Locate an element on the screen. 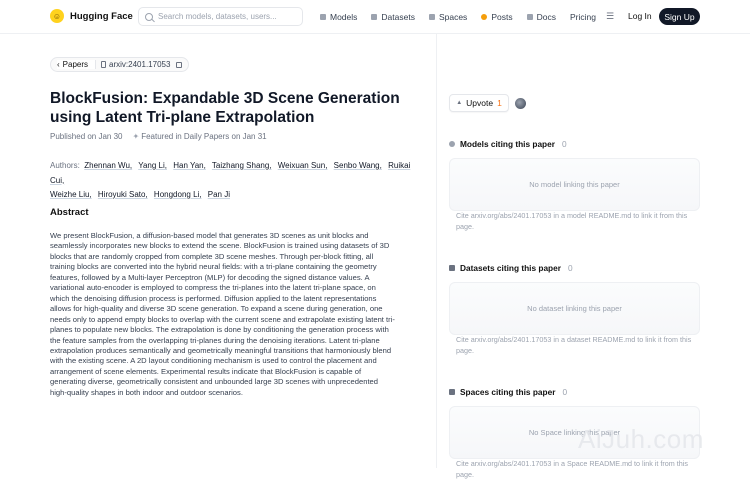 The width and height of the screenshot is (750, 480). arxiv-id: arxiv:2401.17053 is located at coordinates (142, 64).